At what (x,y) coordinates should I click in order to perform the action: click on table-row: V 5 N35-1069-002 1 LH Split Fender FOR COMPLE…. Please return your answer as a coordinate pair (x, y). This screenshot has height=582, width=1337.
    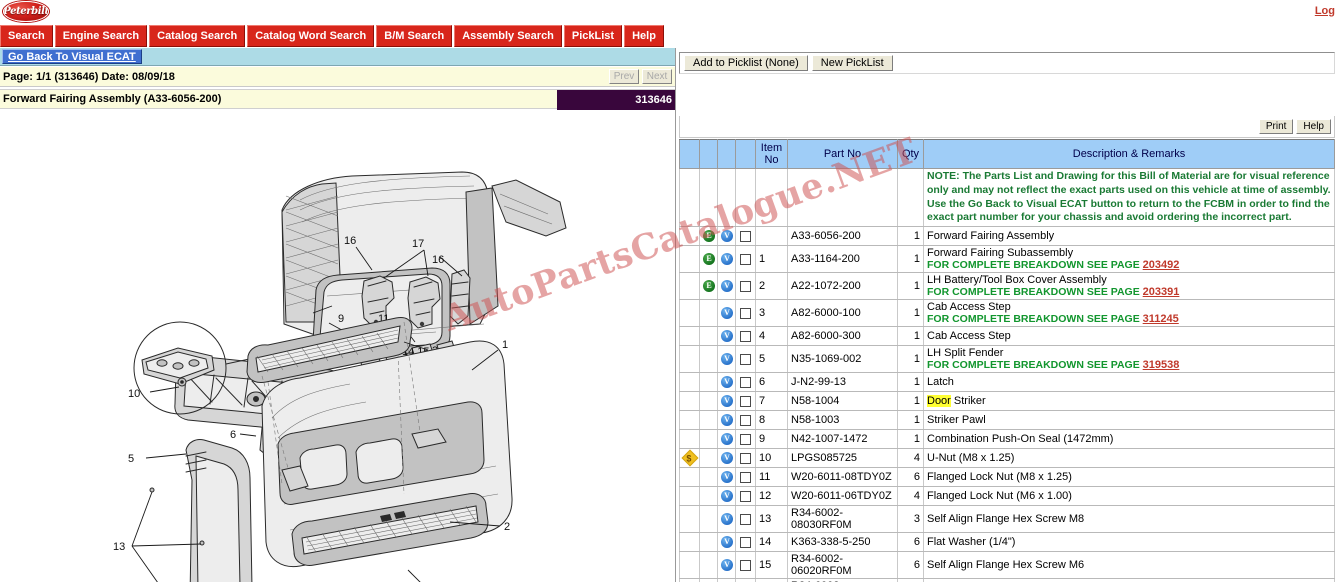
    Looking at the image, I should click on (1007, 359).